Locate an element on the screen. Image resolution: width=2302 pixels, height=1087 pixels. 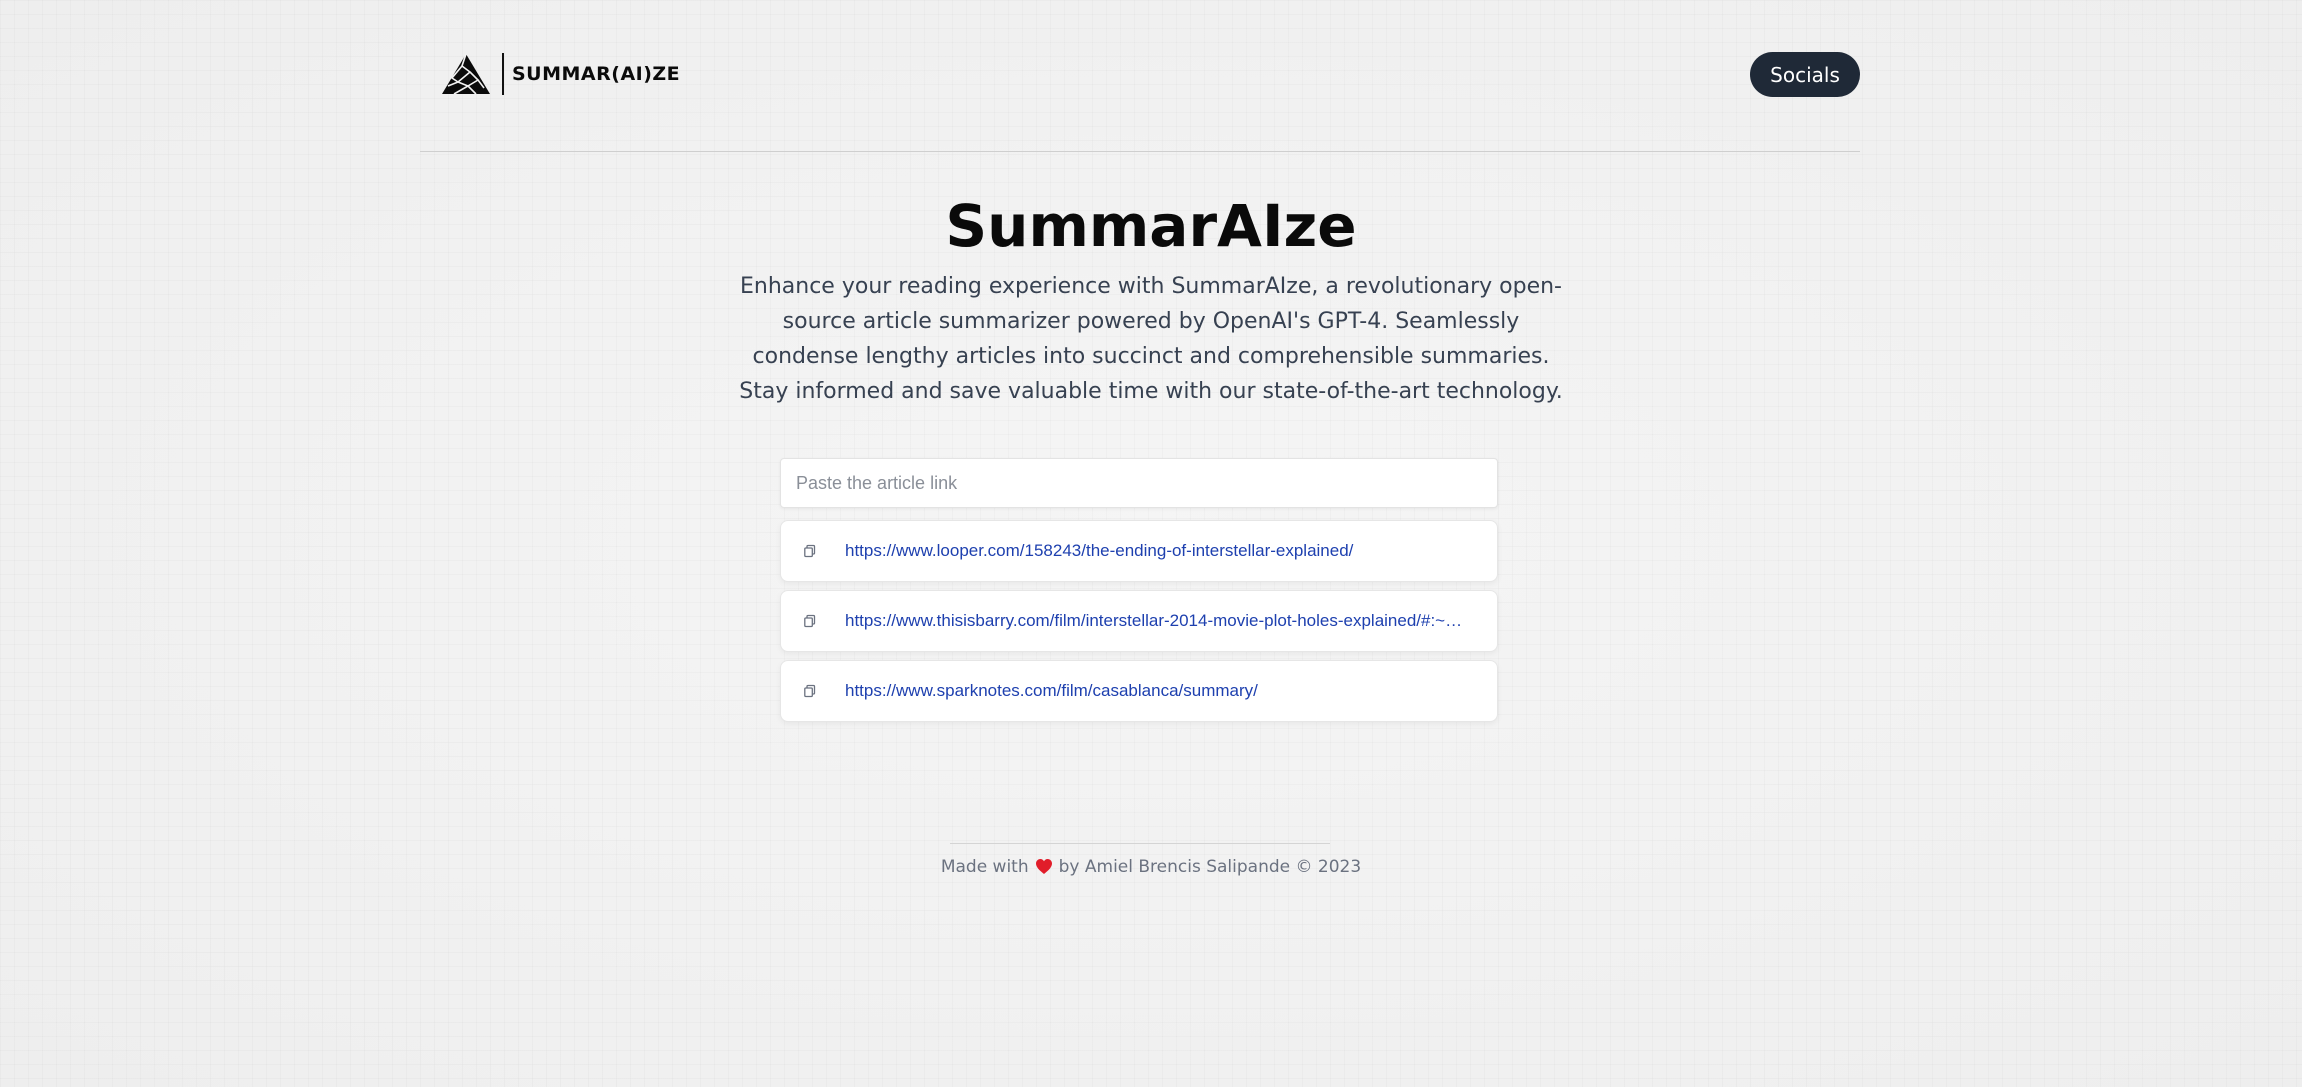
article-link-input is located at coordinates (1139, 483).